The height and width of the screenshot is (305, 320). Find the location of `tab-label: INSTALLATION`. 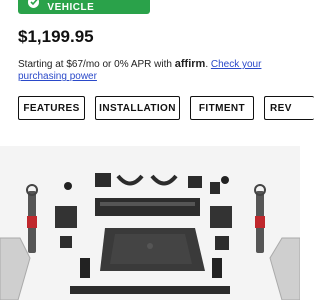

tab-label: INSTALLATION is located at coordinates (137, 108).